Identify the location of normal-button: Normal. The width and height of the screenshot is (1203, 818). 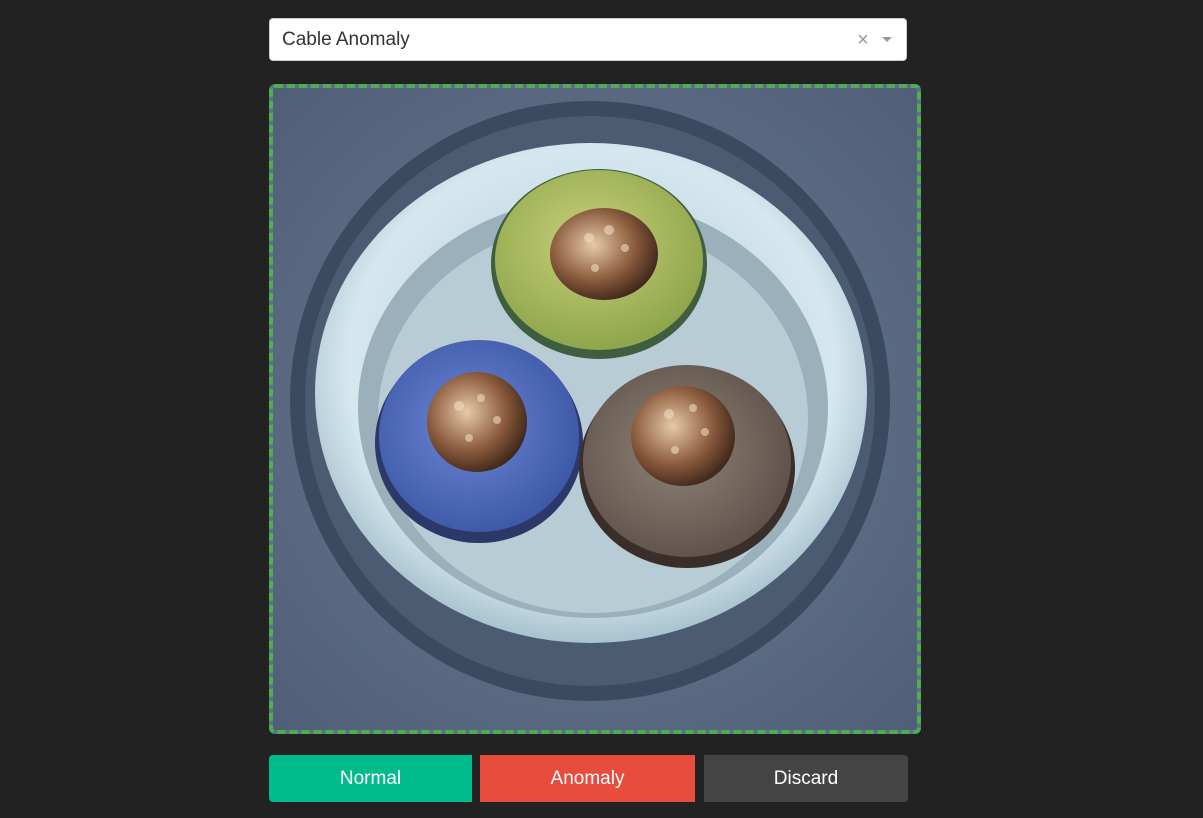
(370, 778).